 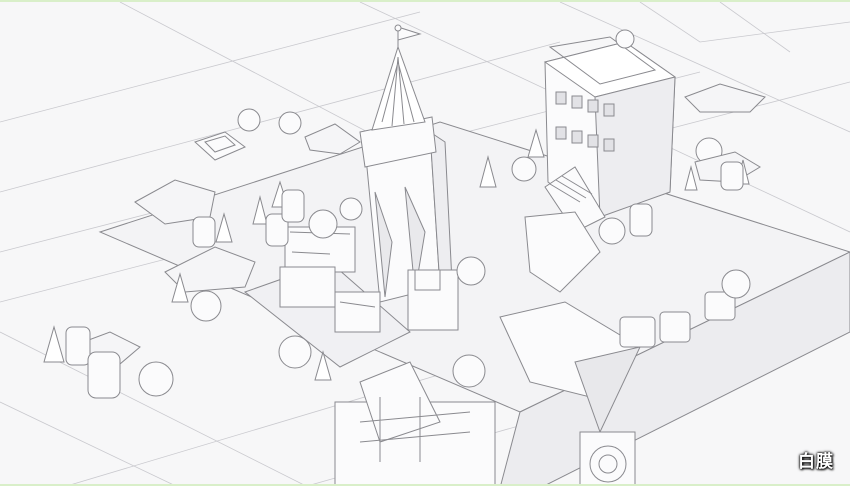 What do you see at coordinates (625, 39) in the screenshot?
I see `canister` at bounding box center [625, 39].